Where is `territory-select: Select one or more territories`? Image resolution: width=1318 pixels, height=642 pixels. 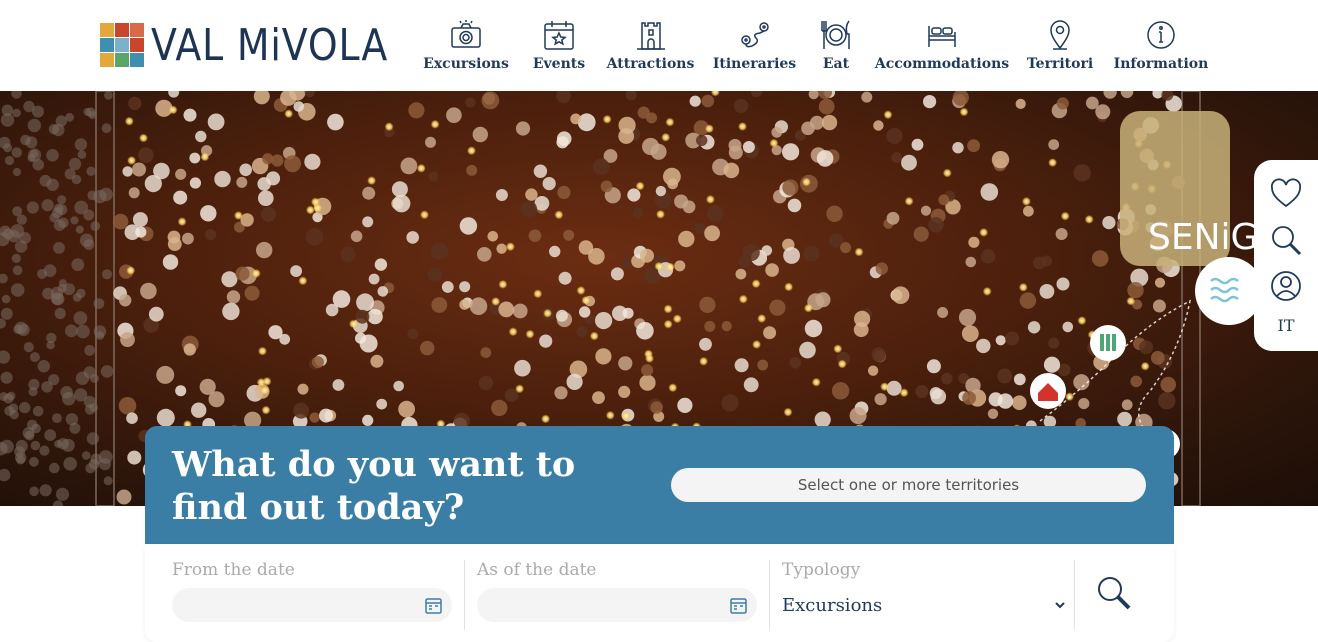
territory-select: Select one or more territories is located at coordinates (908, 485).